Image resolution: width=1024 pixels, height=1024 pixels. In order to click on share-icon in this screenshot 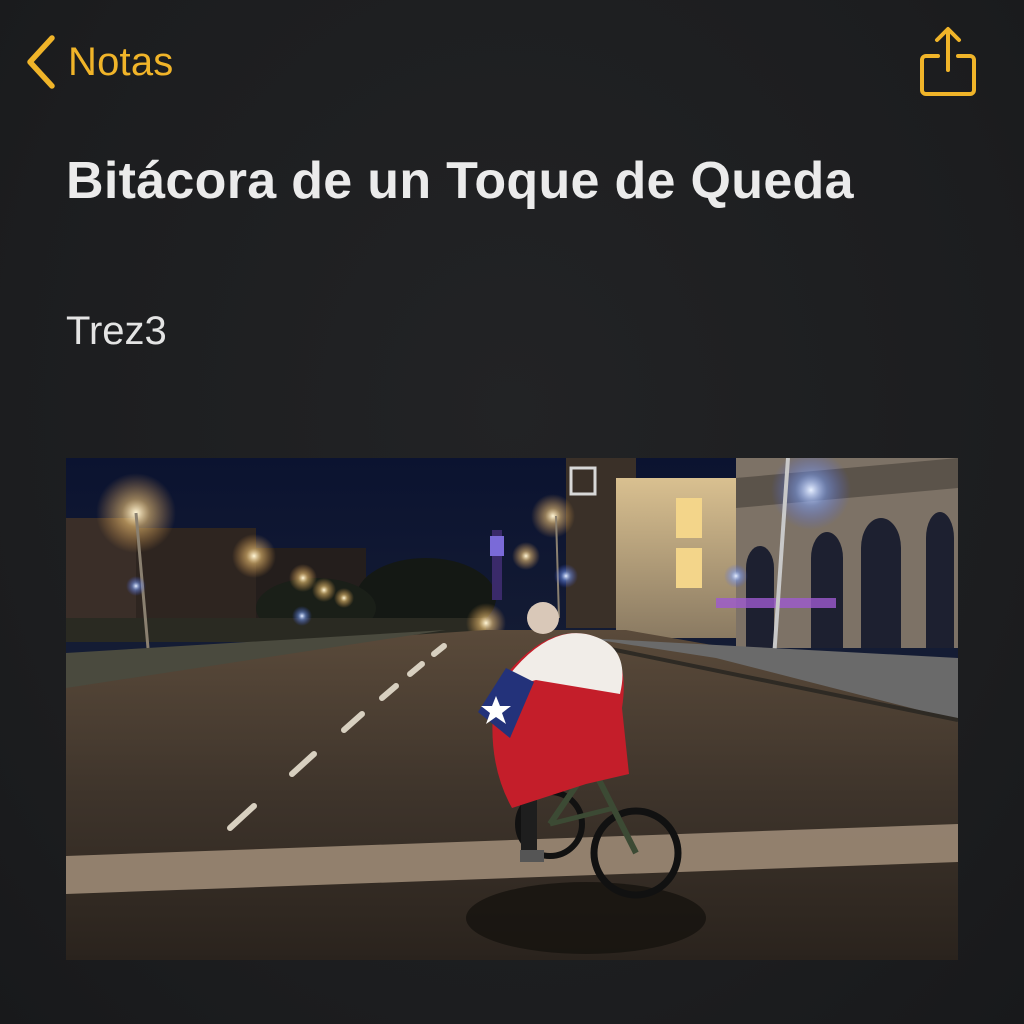, I will do `click(949, 61)`.